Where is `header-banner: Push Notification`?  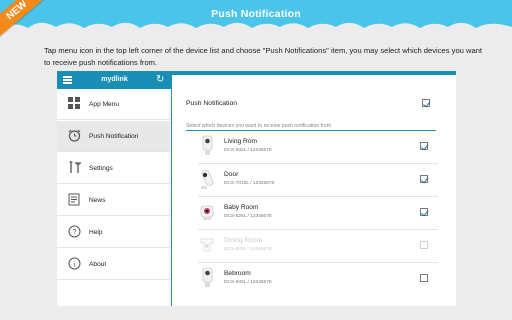
header-banner: Push Notification is located at coordinates (256, 17).